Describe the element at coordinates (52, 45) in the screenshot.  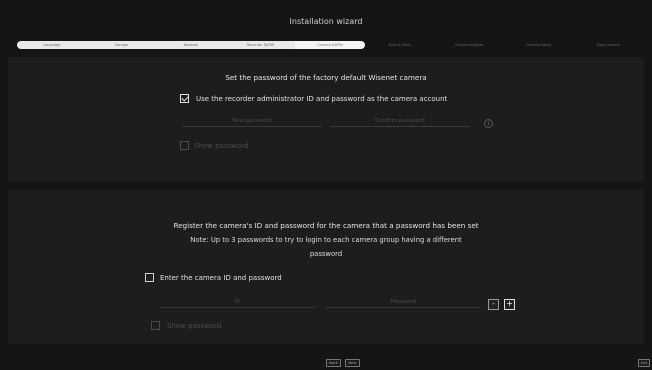
I see `step-language: Language` at that location.